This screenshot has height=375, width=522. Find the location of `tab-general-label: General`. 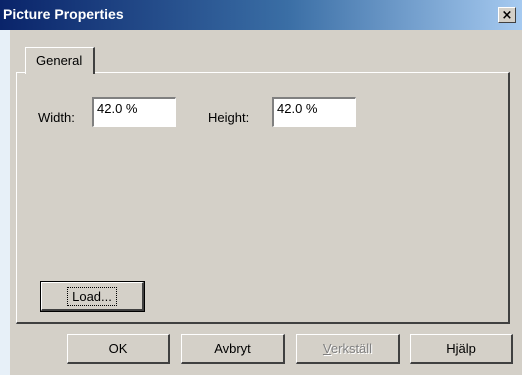

tab-general-label: General is located at coordinates (59, 60).